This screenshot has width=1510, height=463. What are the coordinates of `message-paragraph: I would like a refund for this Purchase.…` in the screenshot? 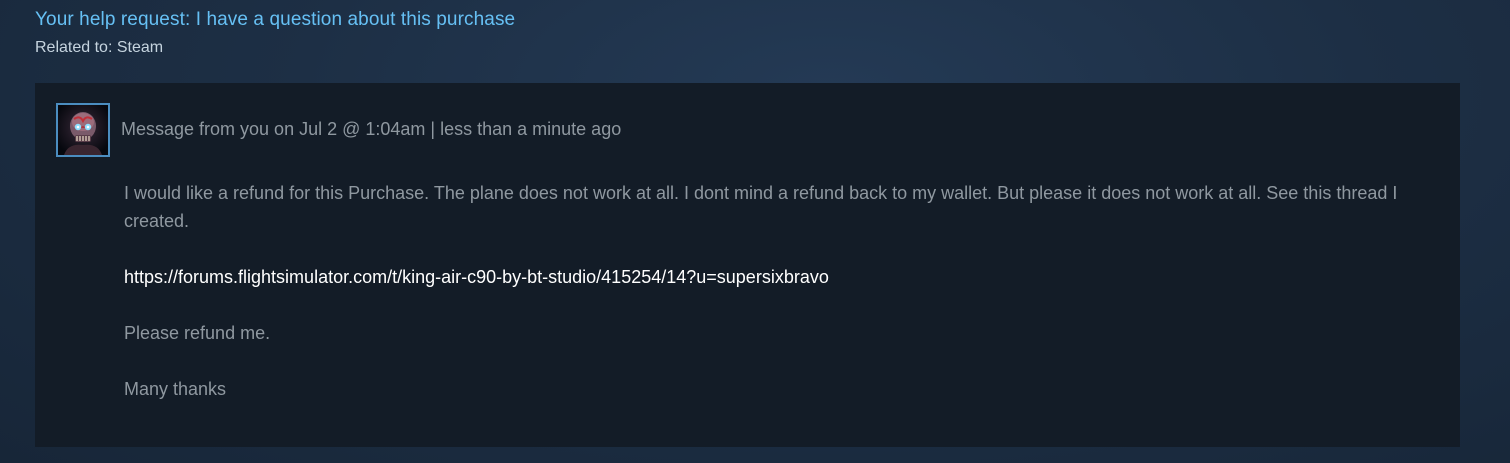 It's located at (761, 207).